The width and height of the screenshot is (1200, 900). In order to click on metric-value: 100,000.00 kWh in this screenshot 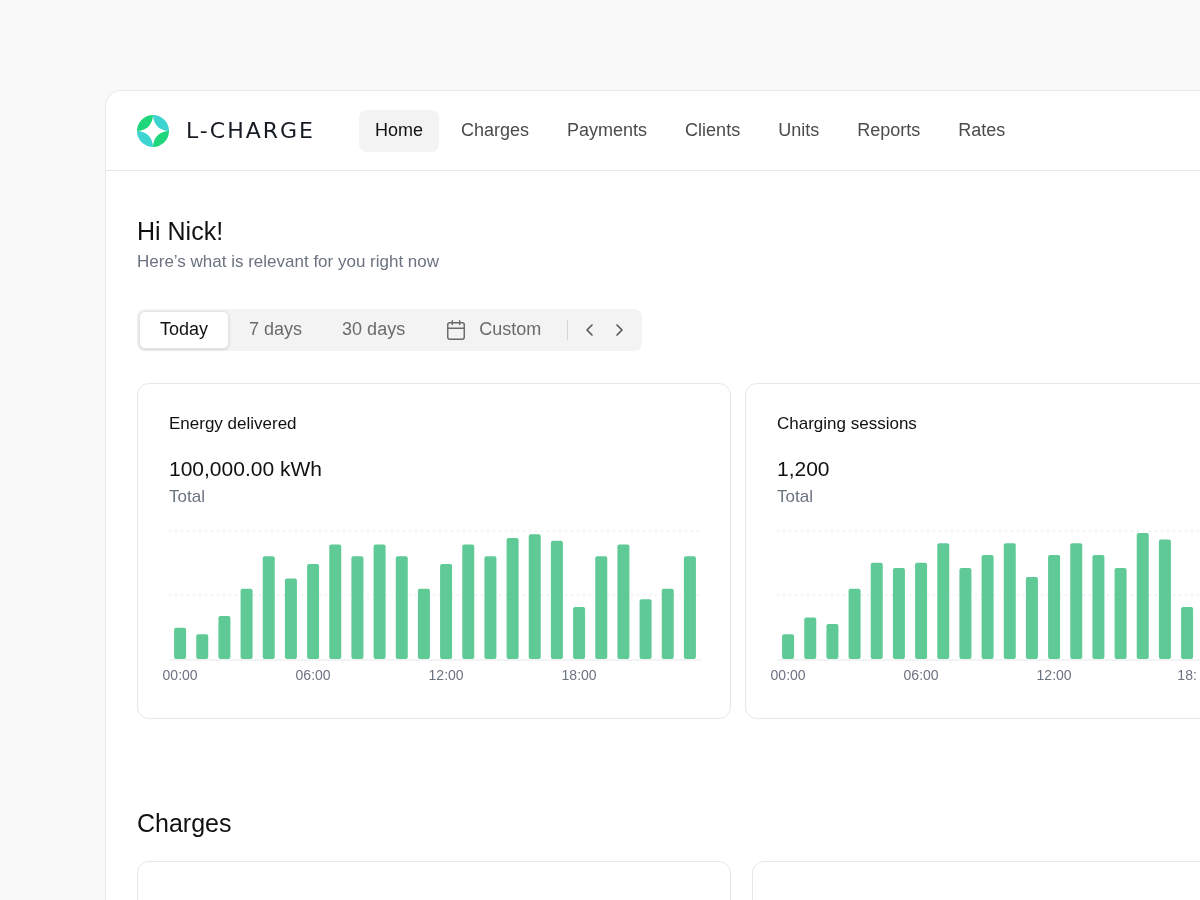, I will do `click(246, 468)`.